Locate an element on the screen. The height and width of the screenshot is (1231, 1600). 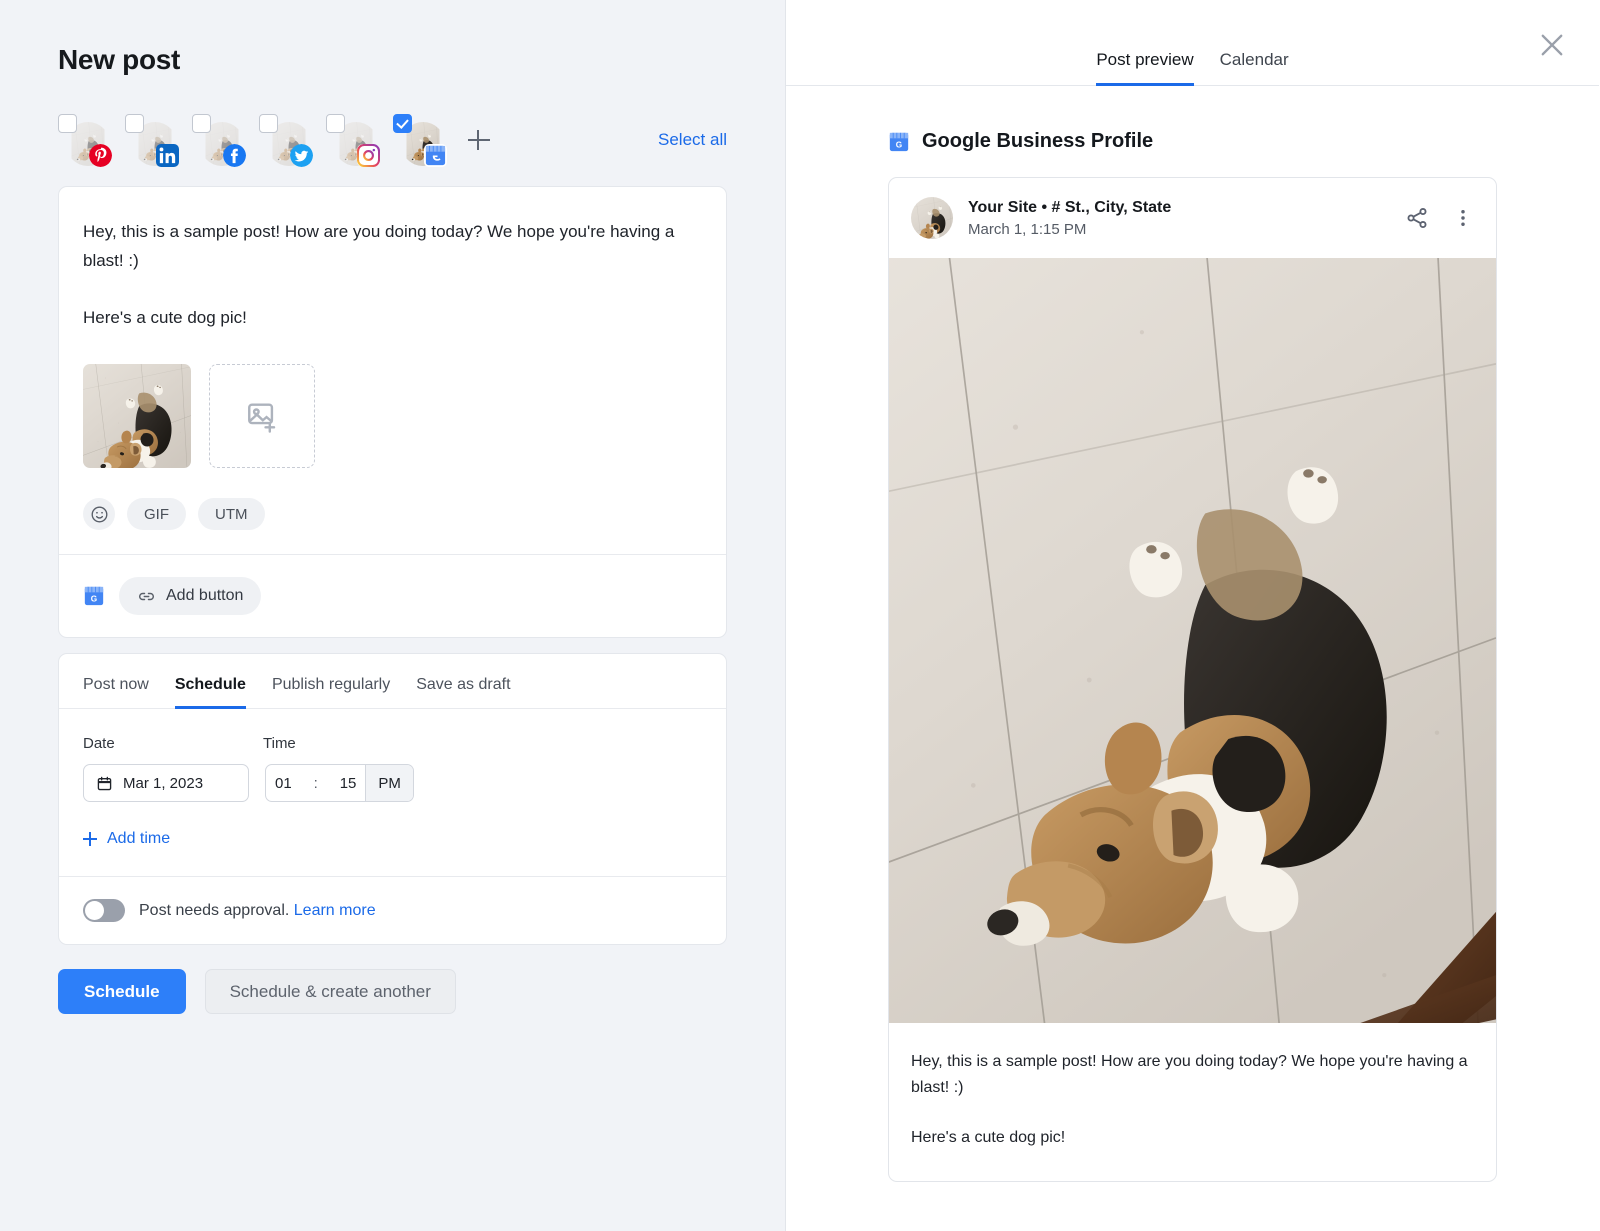
add-button-row: G Add button is located at coordinates (392, 596).